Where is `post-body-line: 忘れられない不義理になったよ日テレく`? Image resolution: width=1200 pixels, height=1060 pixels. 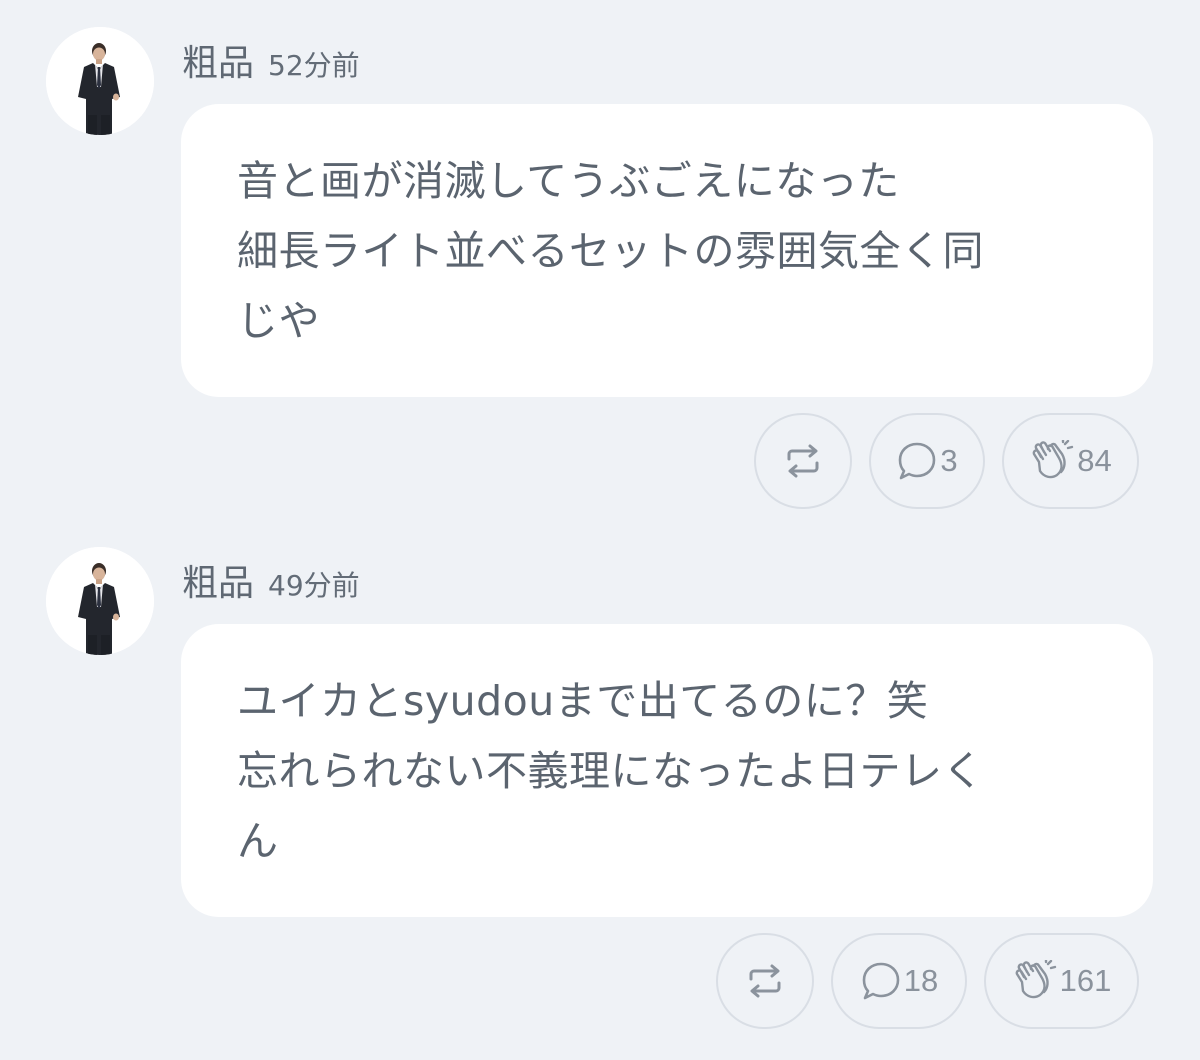 post-body-line: 忘れられない不義理になったよ日テレく is located at coordinates (610, 771).